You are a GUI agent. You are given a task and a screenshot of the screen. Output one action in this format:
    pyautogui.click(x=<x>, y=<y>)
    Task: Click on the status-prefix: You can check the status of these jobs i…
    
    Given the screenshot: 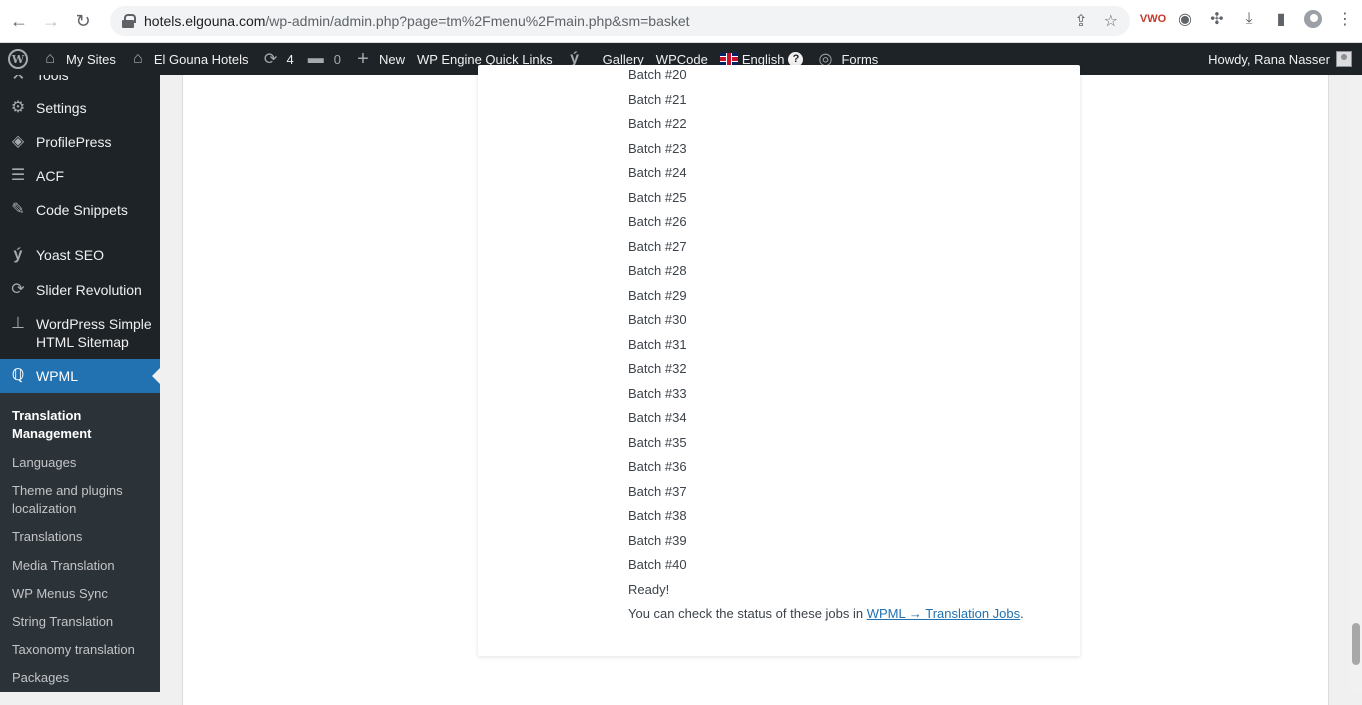 What is the action you would take?
    pyautogui.click(x=747, y=613)
    